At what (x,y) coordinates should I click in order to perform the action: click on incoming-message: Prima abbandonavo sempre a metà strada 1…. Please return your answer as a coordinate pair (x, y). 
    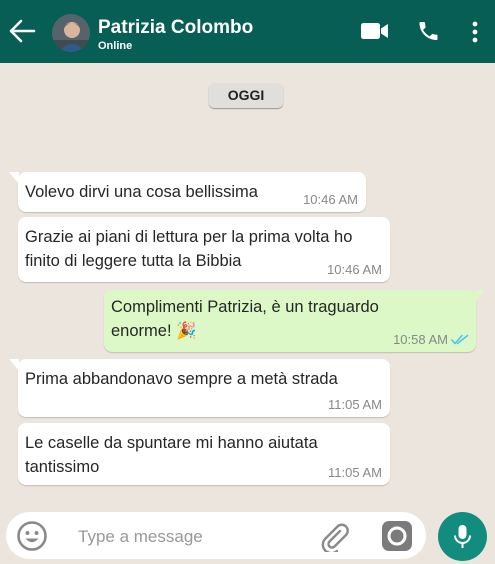
    Looking at the image, I should click on (199, 388).